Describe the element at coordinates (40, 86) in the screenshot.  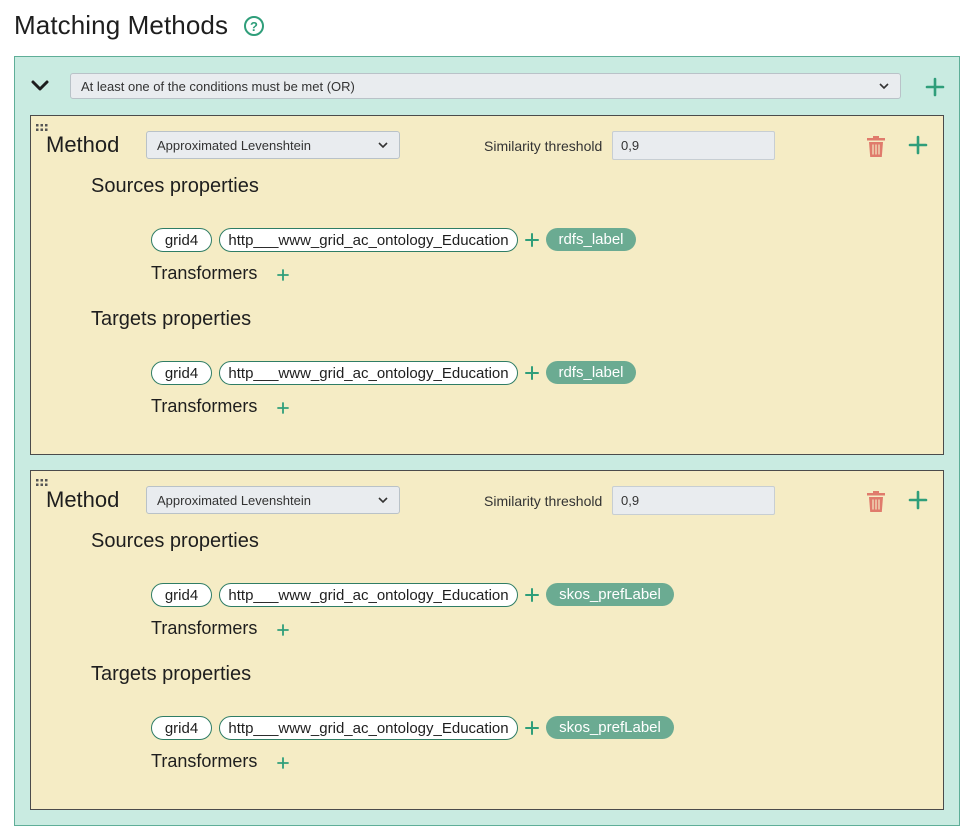
I see `chevron-down-icon` at that location.